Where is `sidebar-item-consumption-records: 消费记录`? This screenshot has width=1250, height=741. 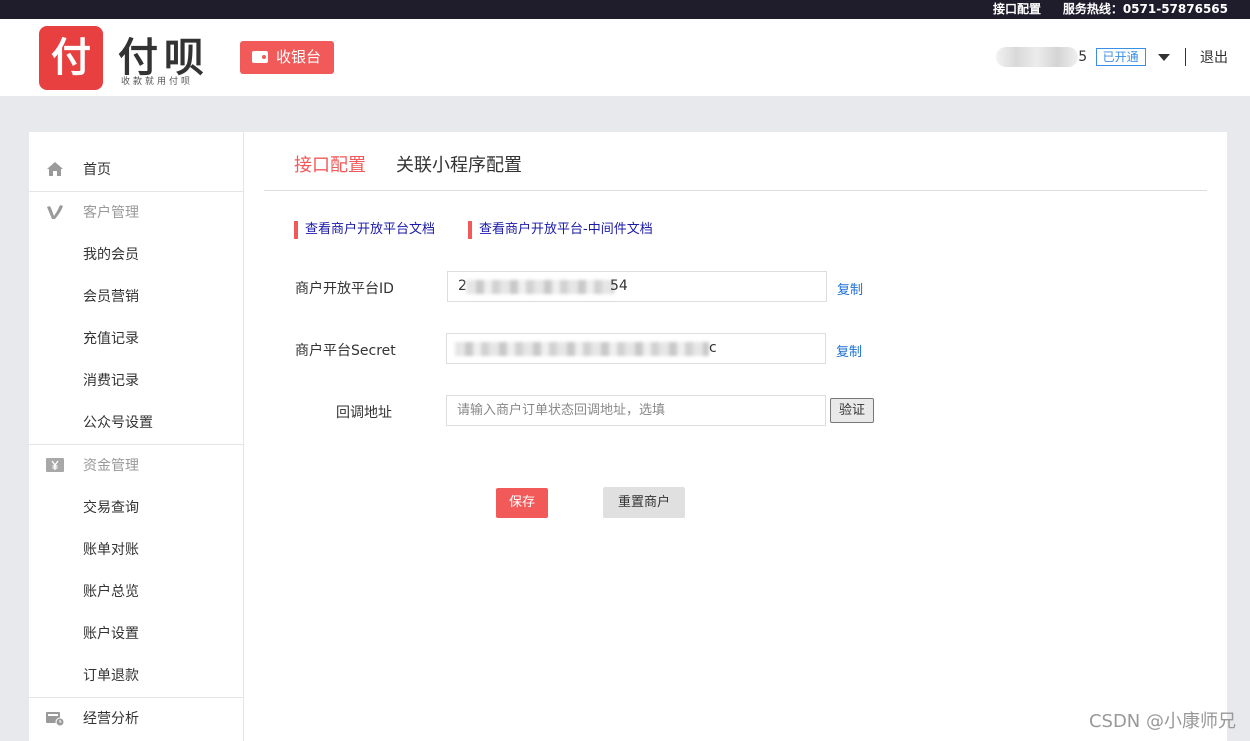 sidebar-item-consumption-records: 消费记录 is located at coordinates (136, 381).